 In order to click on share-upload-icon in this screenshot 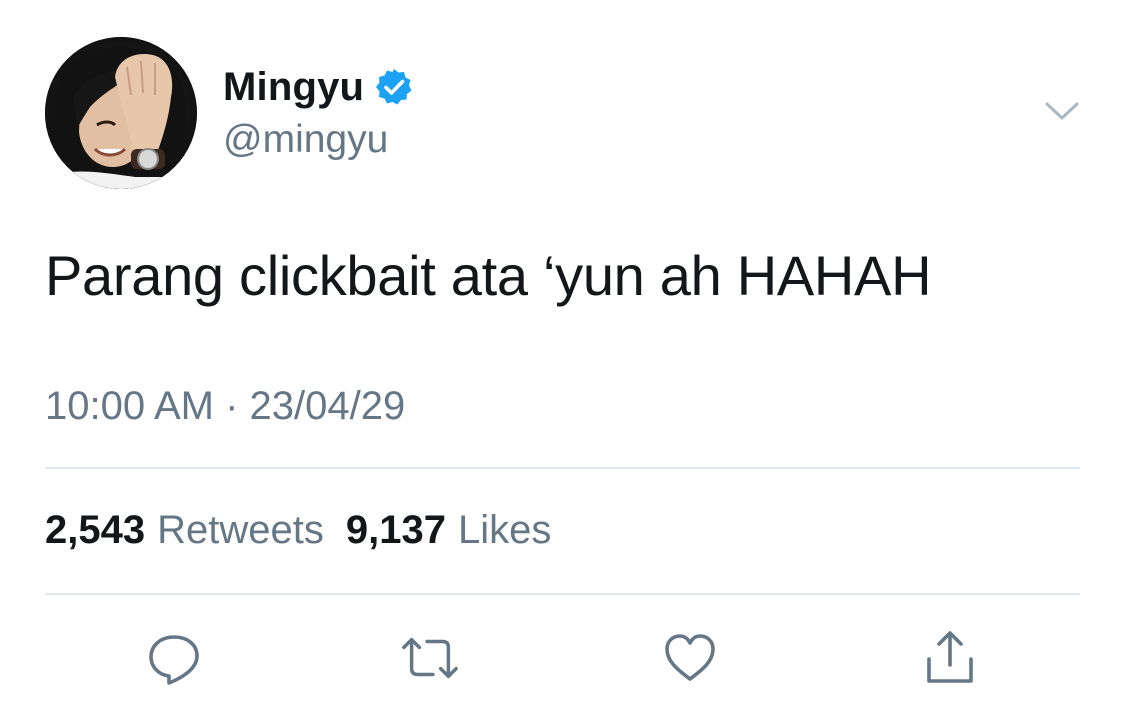, I will do `click(950, 657)`.